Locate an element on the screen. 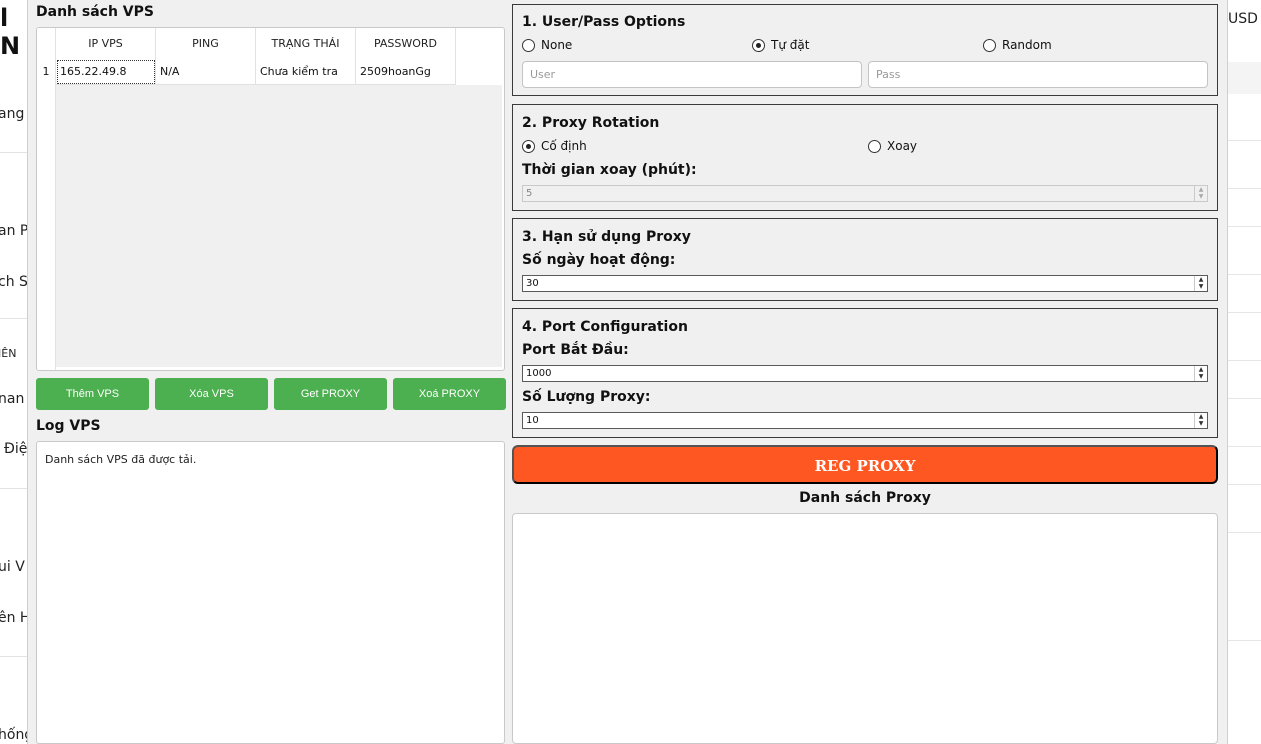 The height and width of the screenshot is (744, 1261). radio-label: Tự đặt is located at coordinates (790, 45).